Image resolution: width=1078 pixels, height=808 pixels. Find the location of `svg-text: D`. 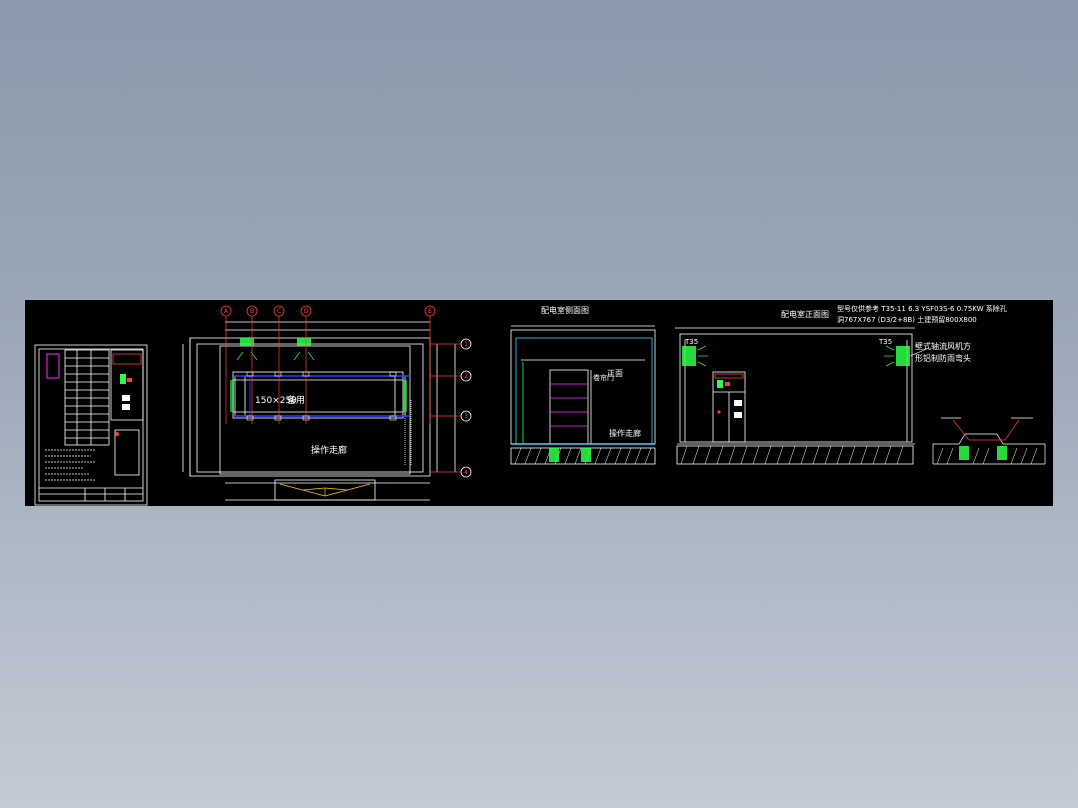

svg-text: D is located at coordinates (306, 311).